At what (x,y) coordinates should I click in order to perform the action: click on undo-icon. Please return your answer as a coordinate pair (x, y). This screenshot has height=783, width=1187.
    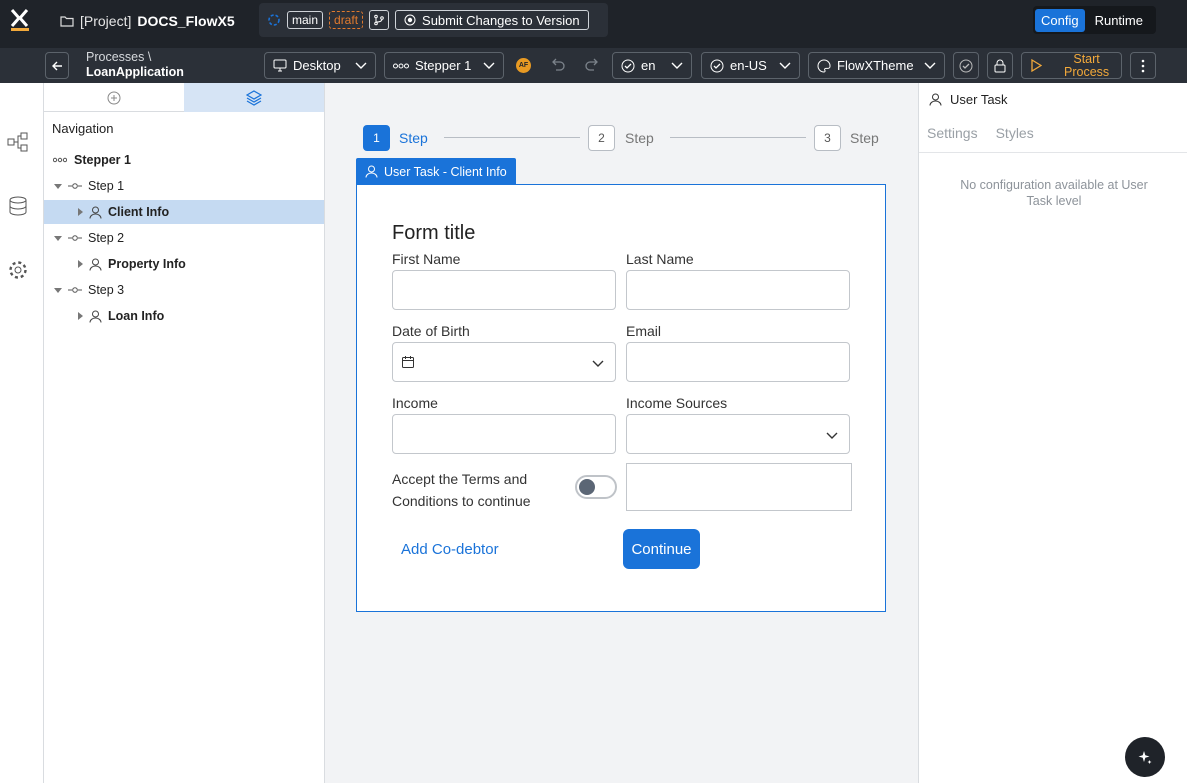
    Looking at the image, I should click on (558, 65).